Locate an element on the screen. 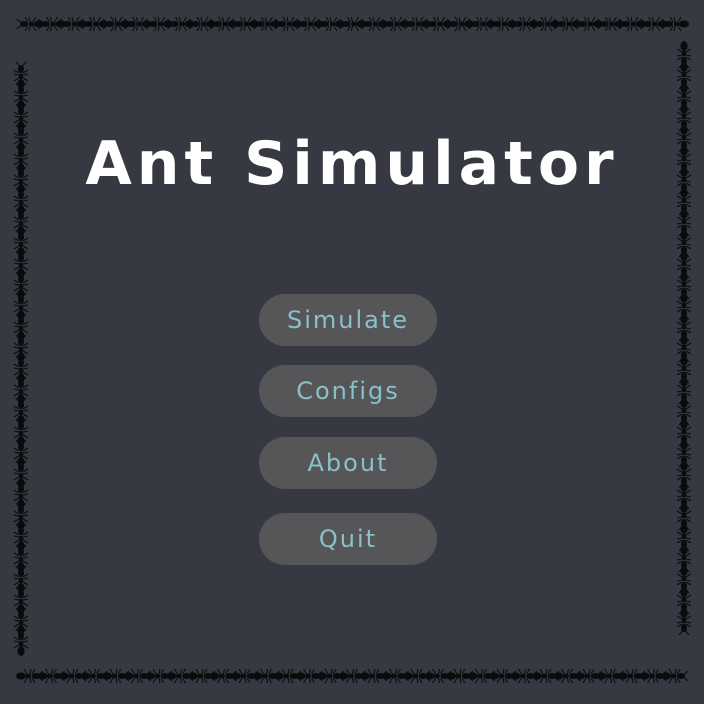  quit-button: Quit is located at coordinates (348, 539).